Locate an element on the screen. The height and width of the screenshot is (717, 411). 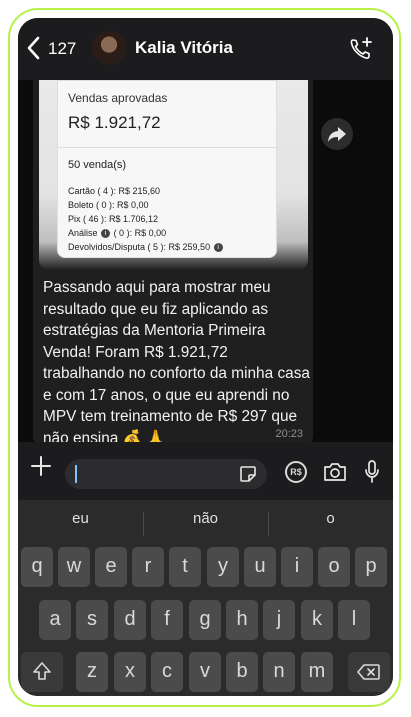
key-k: k is located at coordinates (317, 620).